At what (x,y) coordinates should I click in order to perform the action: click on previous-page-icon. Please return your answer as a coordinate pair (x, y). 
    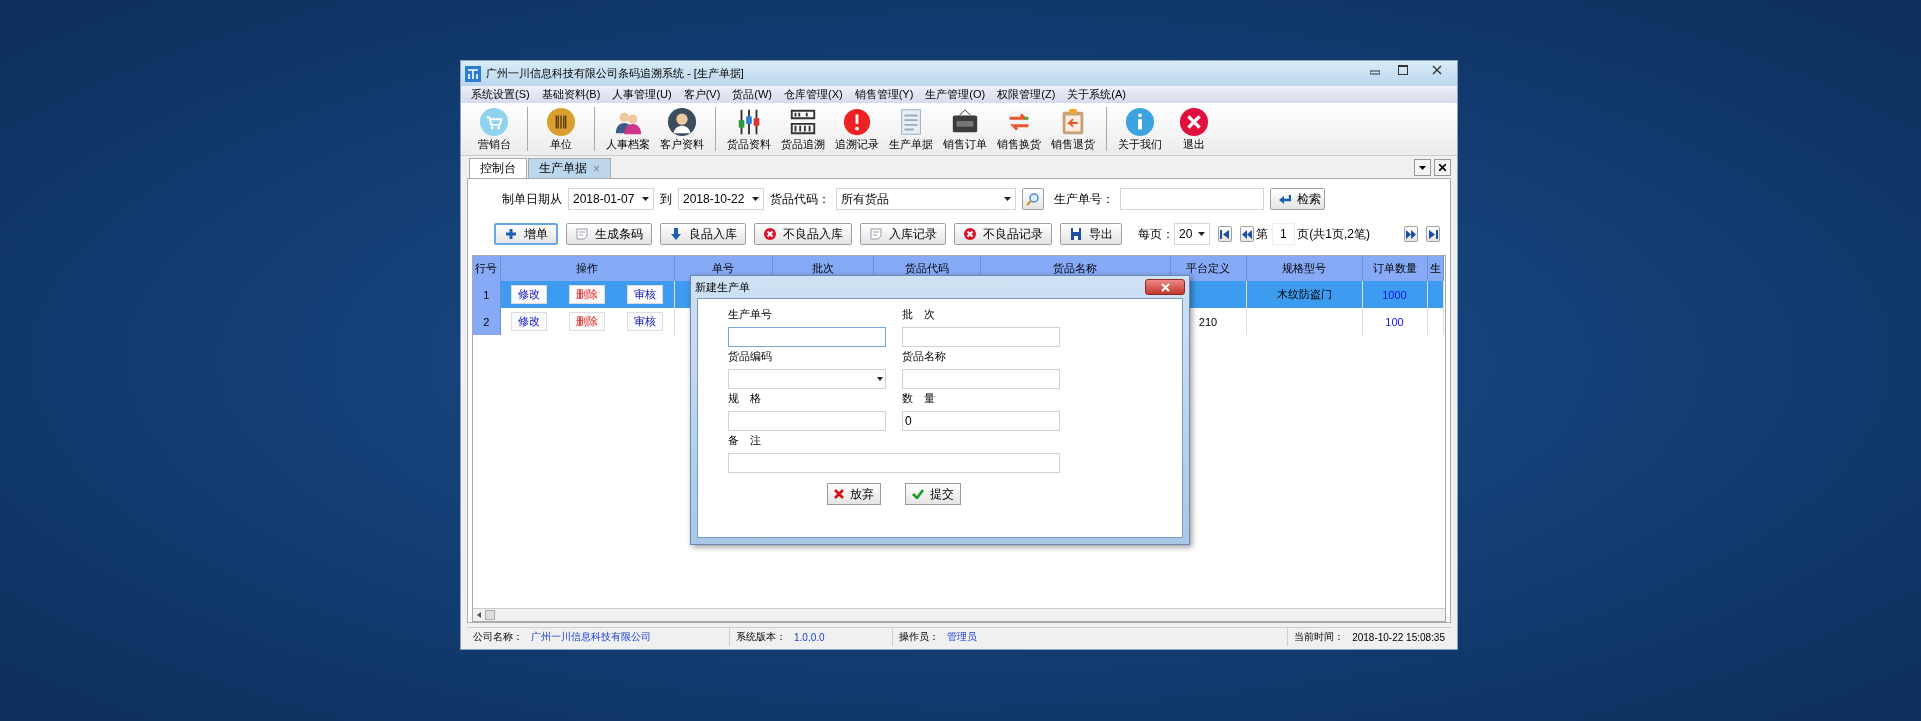
    Looking at the image, I should click on (1246, 234).